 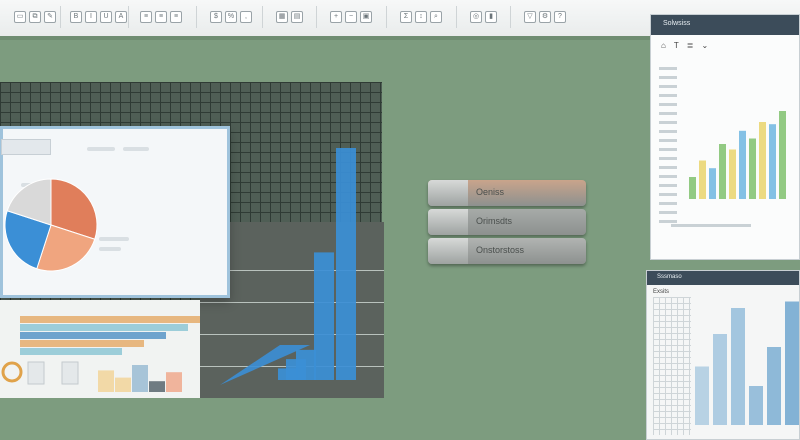 What do you see at coordinates (98, 17) in the screenshot?
I see `ribbon-group-font: B I U A` at bounding box center [98, 17].